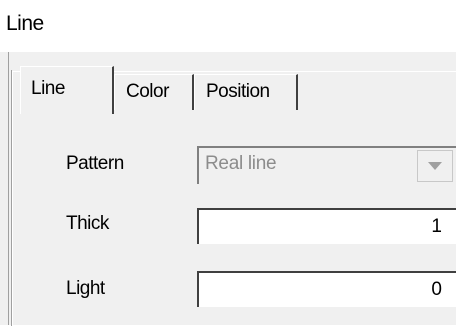 This screenshot has width=456, height=326. I want to click on thick-input: 1, so click(326, 226).